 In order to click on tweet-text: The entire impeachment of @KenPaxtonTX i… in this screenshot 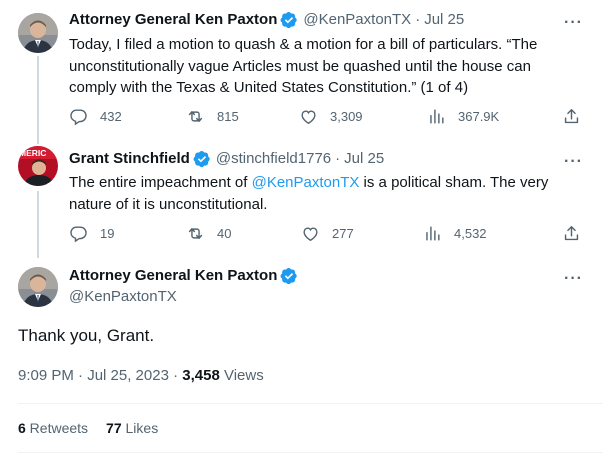, I will do `click(316, 193)`.